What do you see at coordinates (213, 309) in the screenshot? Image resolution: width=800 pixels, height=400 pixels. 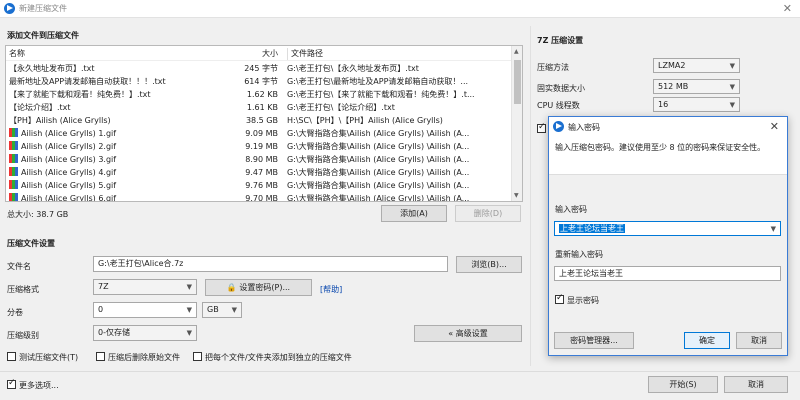 I see `volume-unit-value: GB` at bounding box center [213, 309].